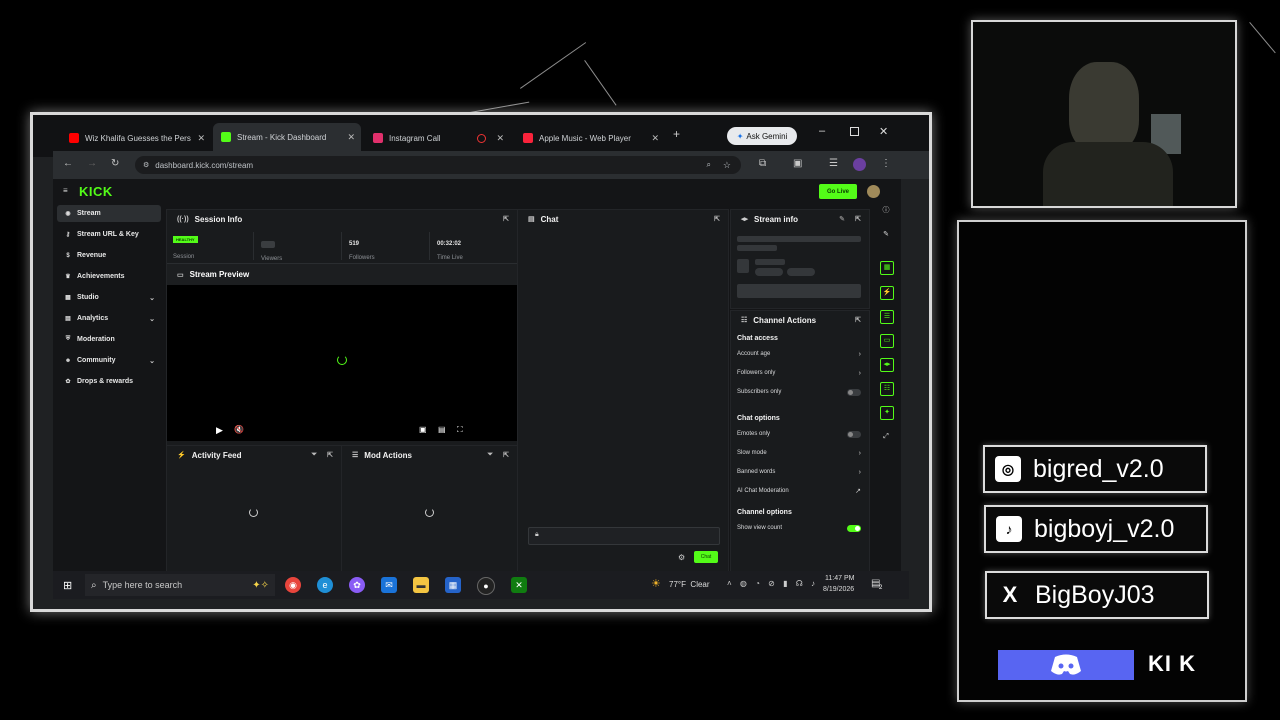 This screenshot has width=1280, height=720. Describe the element at coordinates (453, 585) in the screenshot. I see `store-icon: ▦` at that location.